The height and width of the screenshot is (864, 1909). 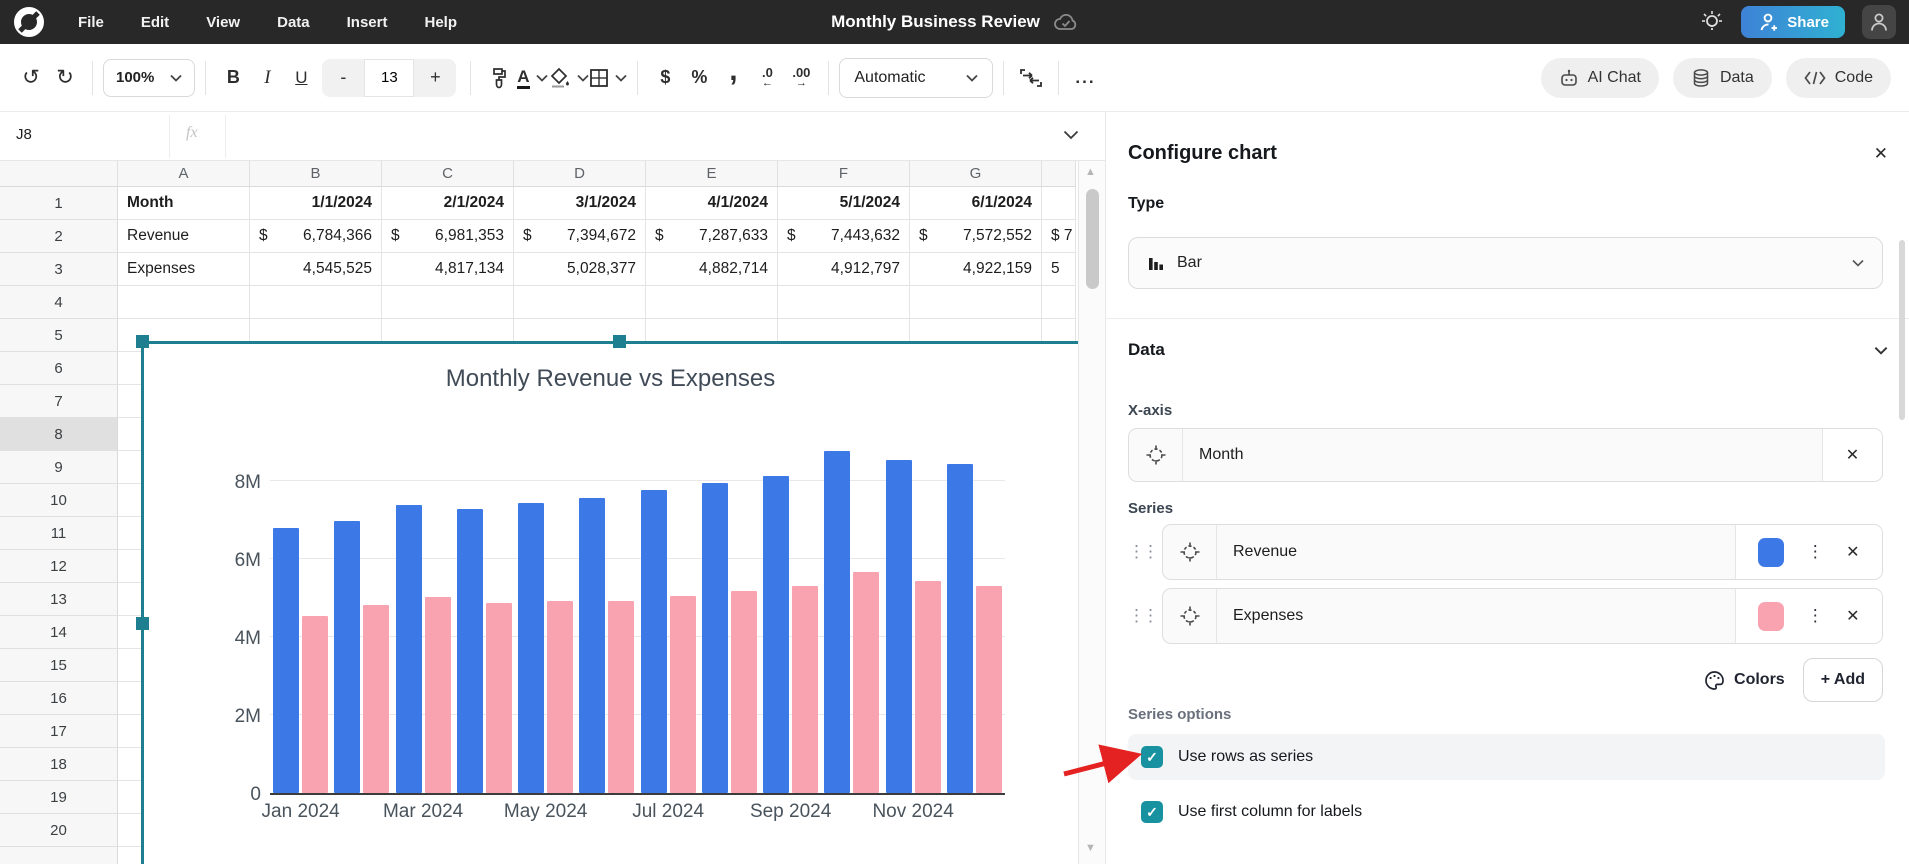 I want to click on convert-range-button, so click(x=1031, y=78).